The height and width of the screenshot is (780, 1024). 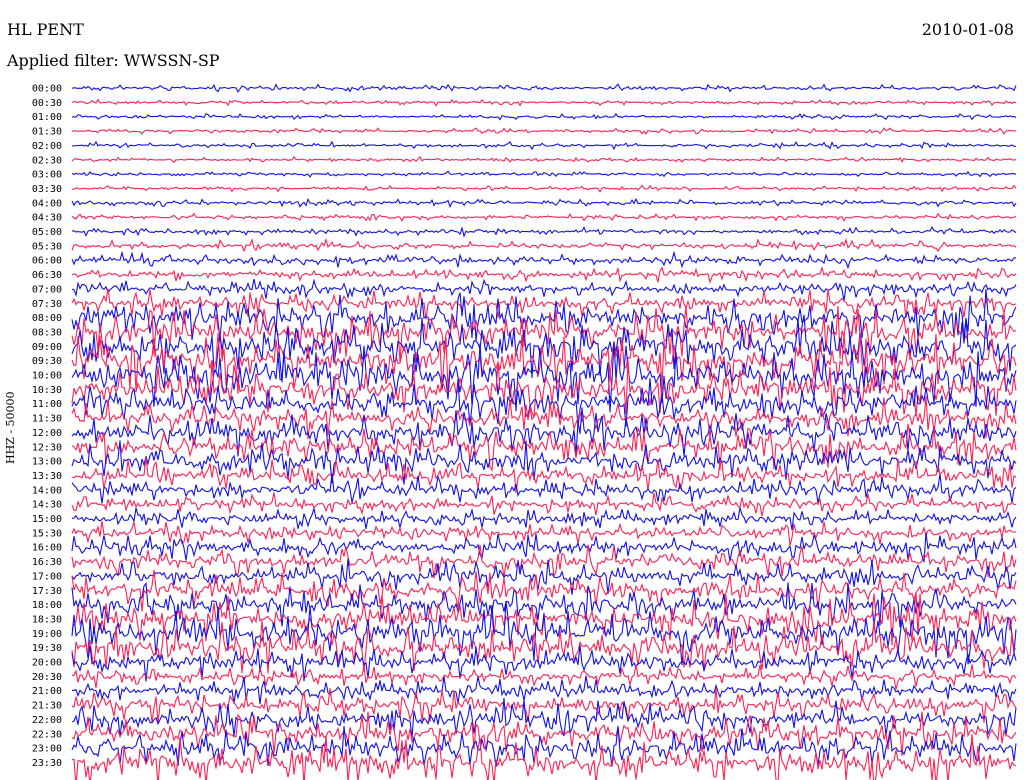 What do you see at coordinates (47, 246) in the screenshot?
I see `tick-label-0530: 05:30` at bounding box center [47, 246].